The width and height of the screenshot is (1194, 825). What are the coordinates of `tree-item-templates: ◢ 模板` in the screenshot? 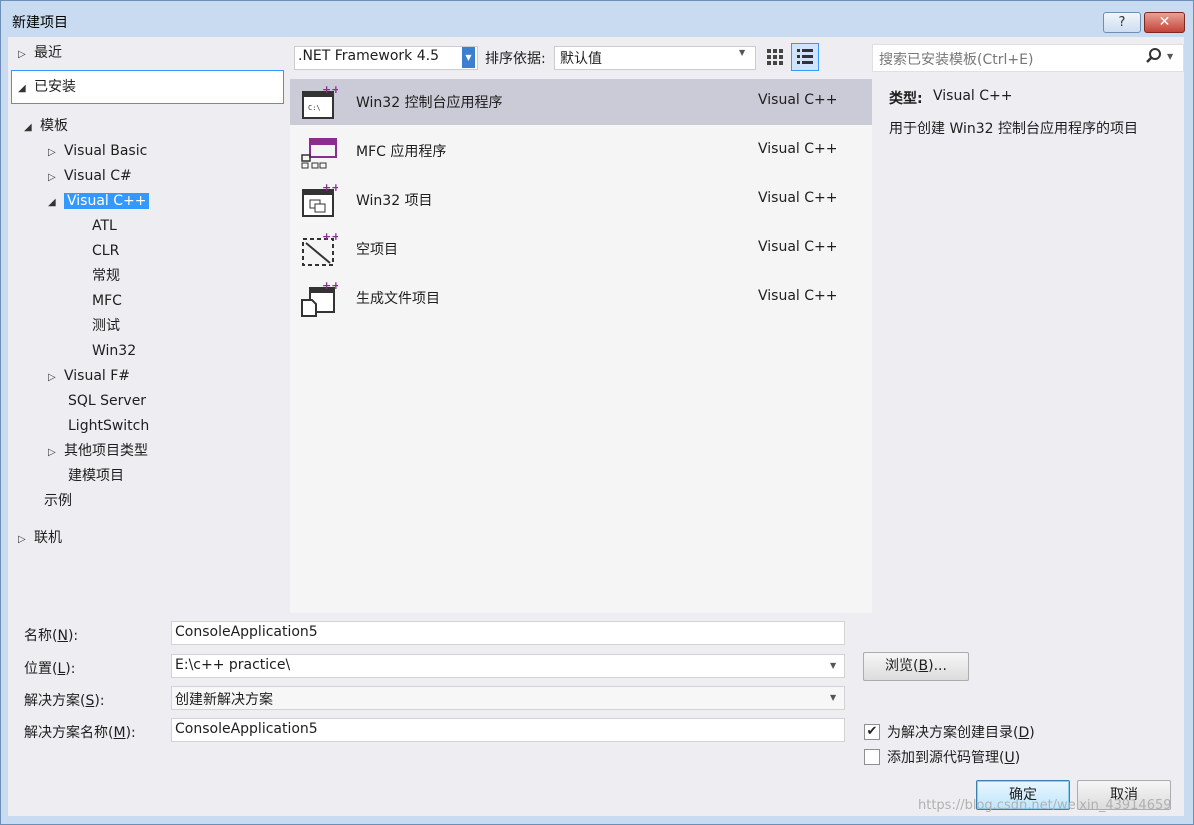 It's located at (46, 126).